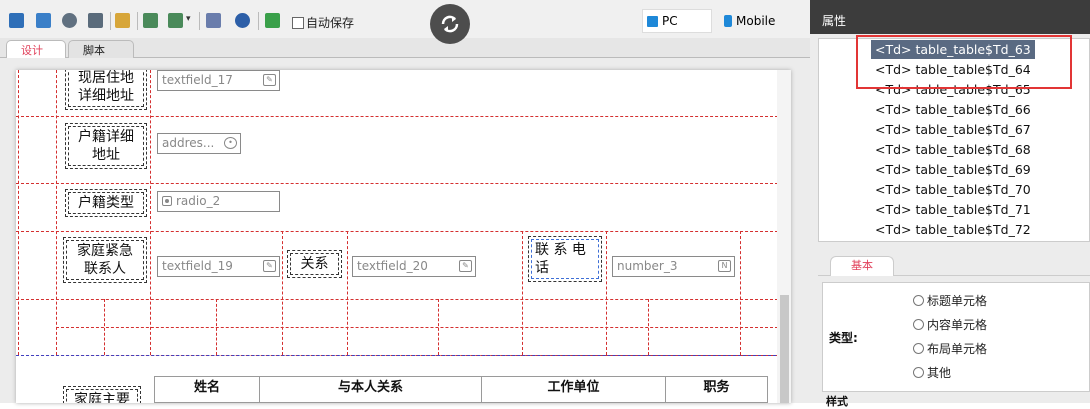 This screenshot has width=1090, height=409. Describe the element at coordinates (175, 20) in the screenshot. I see `export-icon` at that location.